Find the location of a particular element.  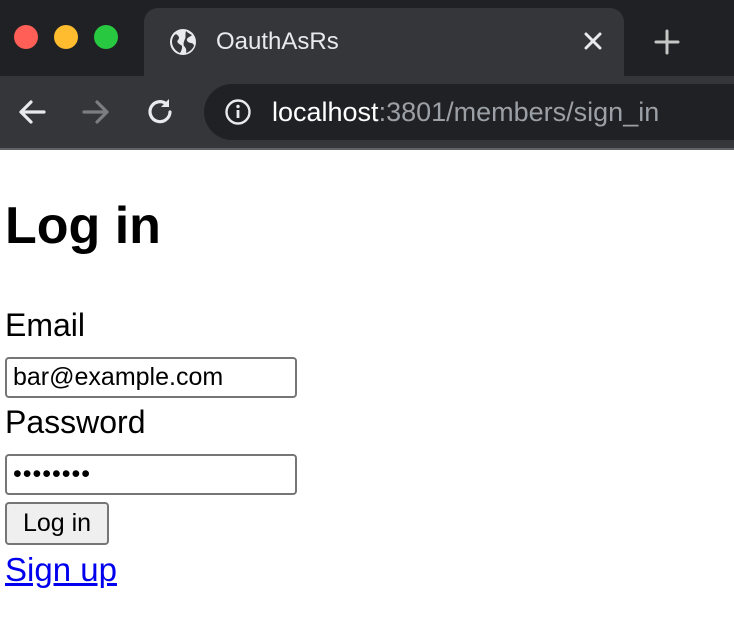

address-bar: localhost:3801/members/sign_in is located at coordinates (469, 112).